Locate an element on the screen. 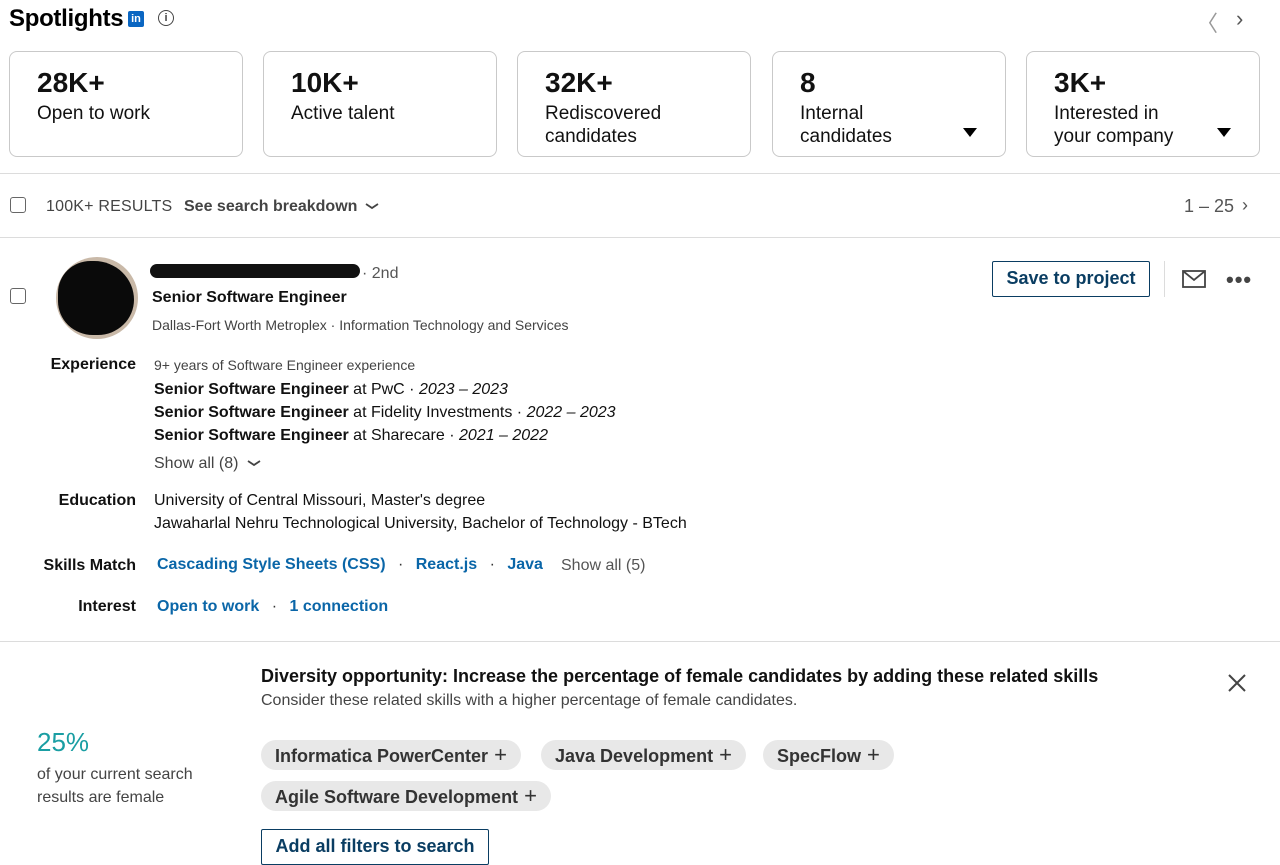  interest-link: Open to work is located at coordinates (208, 606).